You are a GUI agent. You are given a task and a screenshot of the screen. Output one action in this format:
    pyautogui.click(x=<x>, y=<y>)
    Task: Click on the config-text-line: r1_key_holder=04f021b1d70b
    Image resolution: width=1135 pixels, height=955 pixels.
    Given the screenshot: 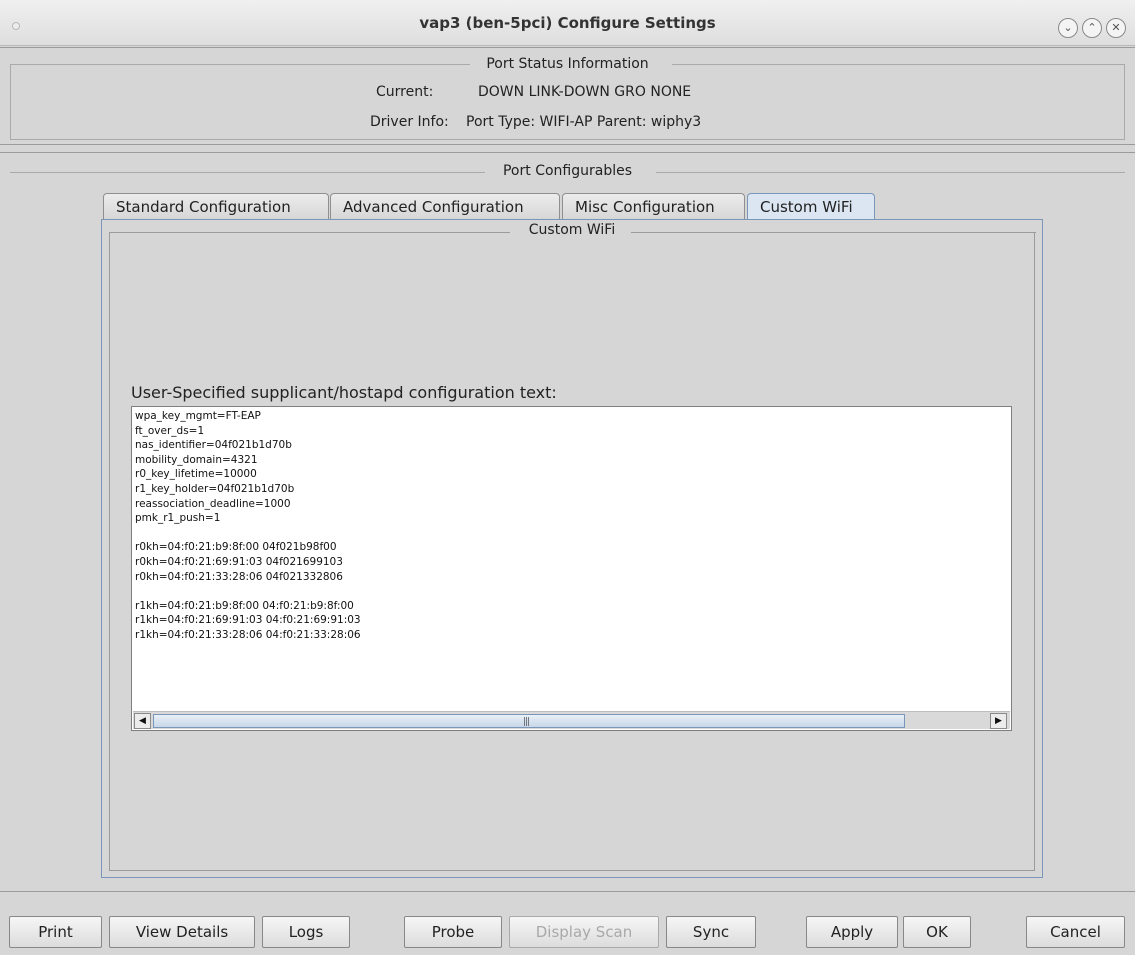 What is the action you would take?
    pyautogui.click(x=215, y=488)
    